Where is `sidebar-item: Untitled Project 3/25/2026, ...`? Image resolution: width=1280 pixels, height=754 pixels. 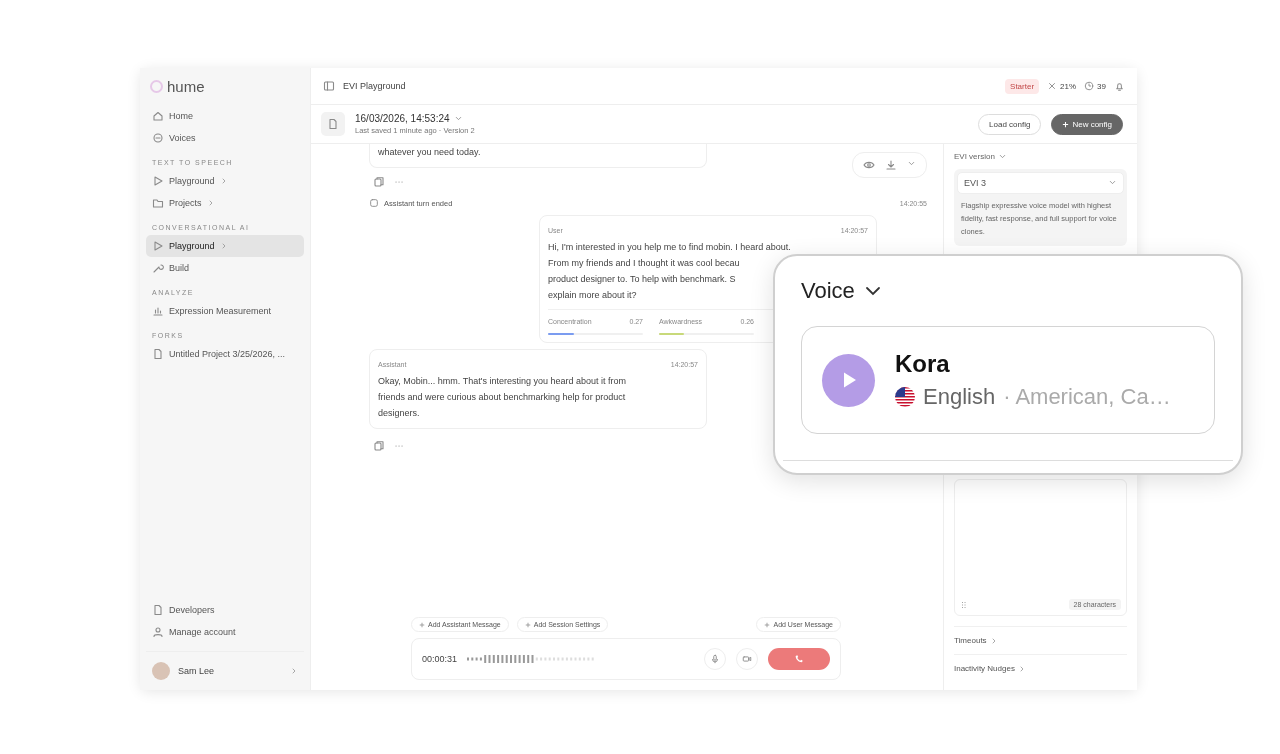
sidebar-item: Untitled Project 3/25/2026, ... is located at coordinates (225, 354).